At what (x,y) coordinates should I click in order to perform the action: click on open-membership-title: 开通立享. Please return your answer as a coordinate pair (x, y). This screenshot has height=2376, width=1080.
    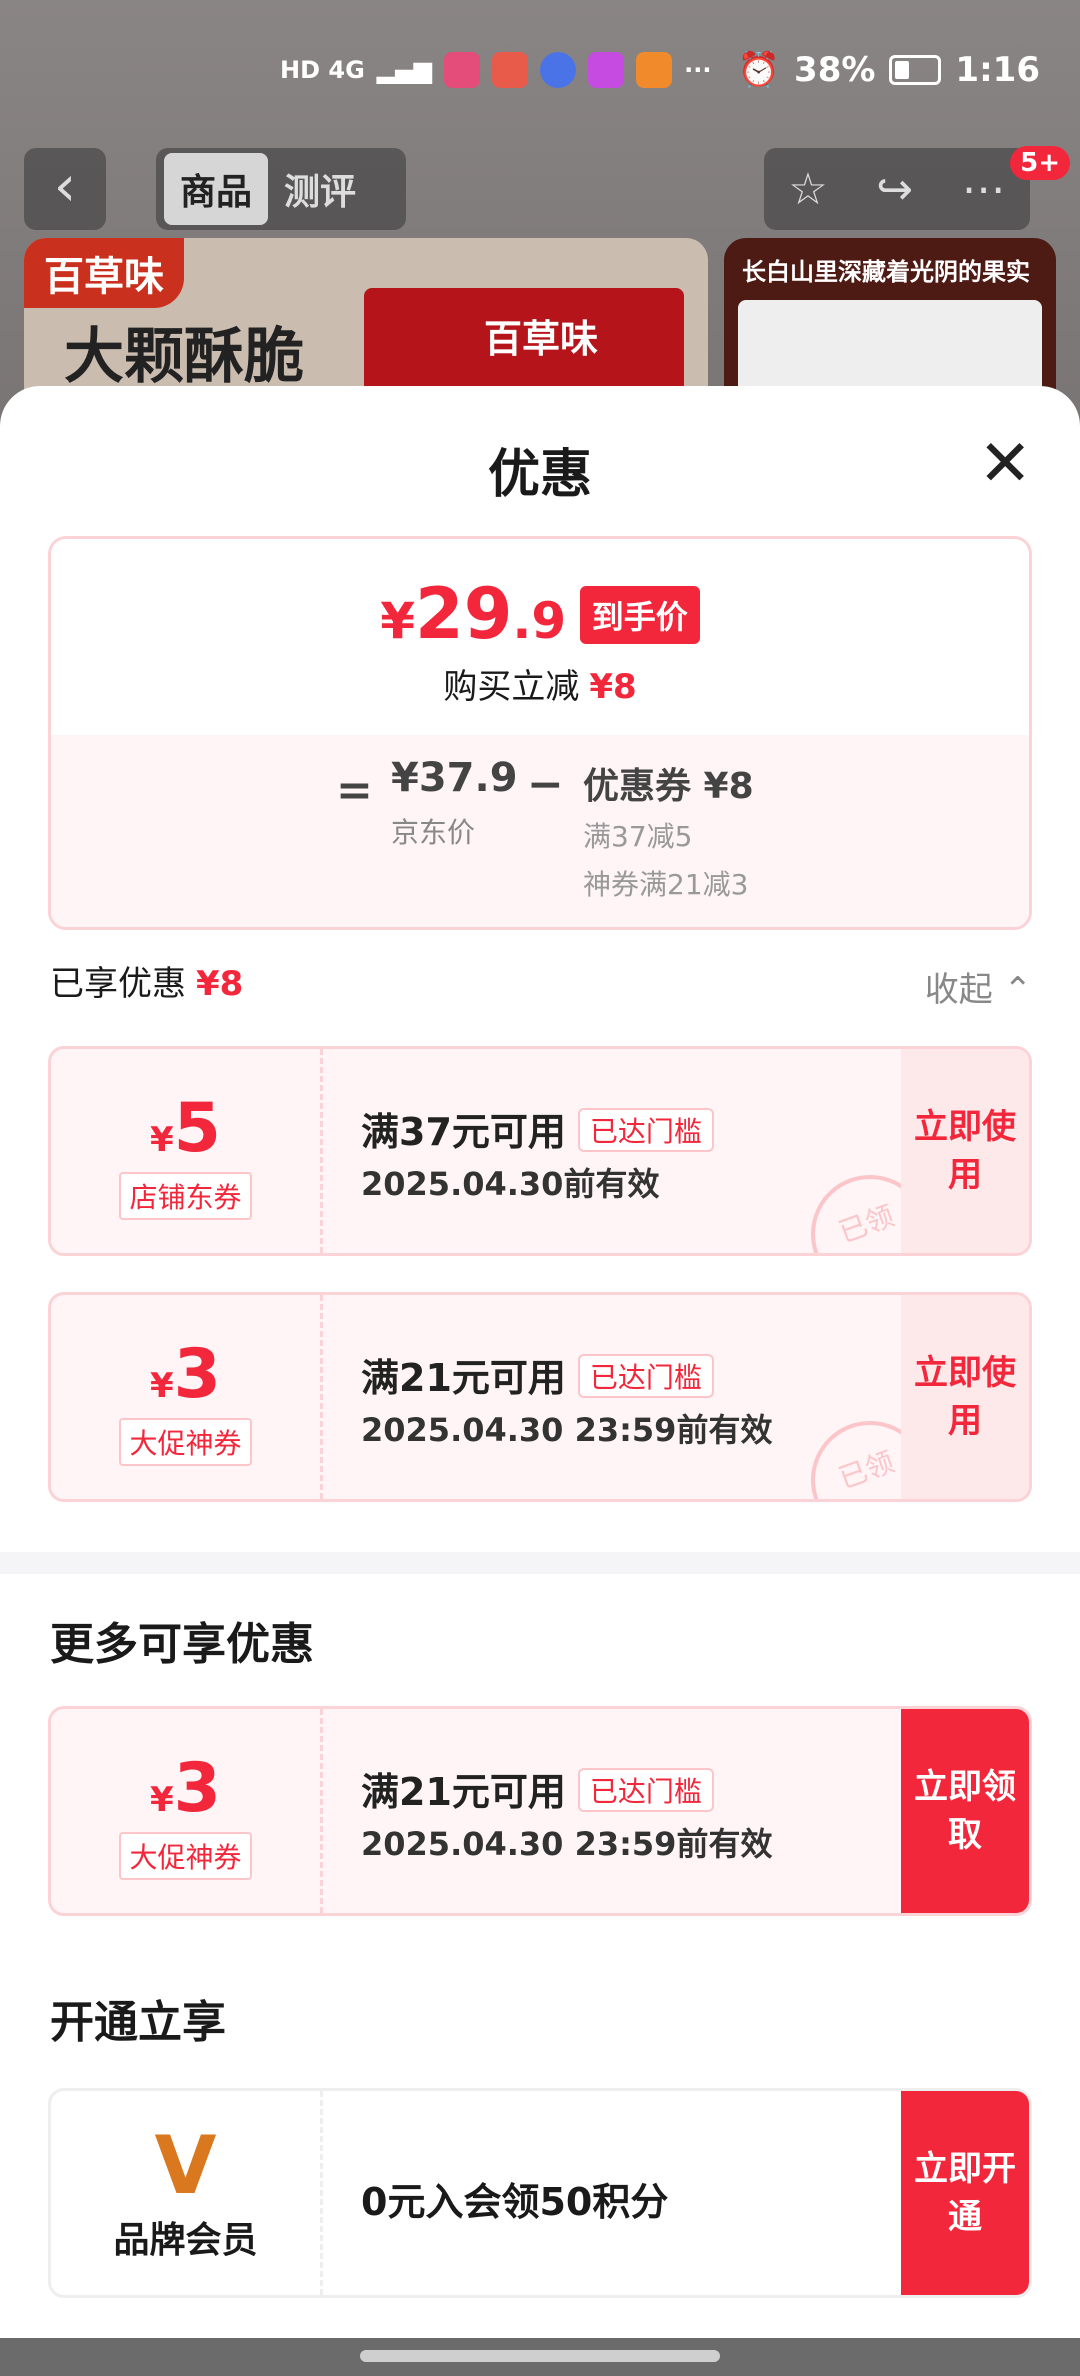
    Looking at the image, I should click on (138, 2022).